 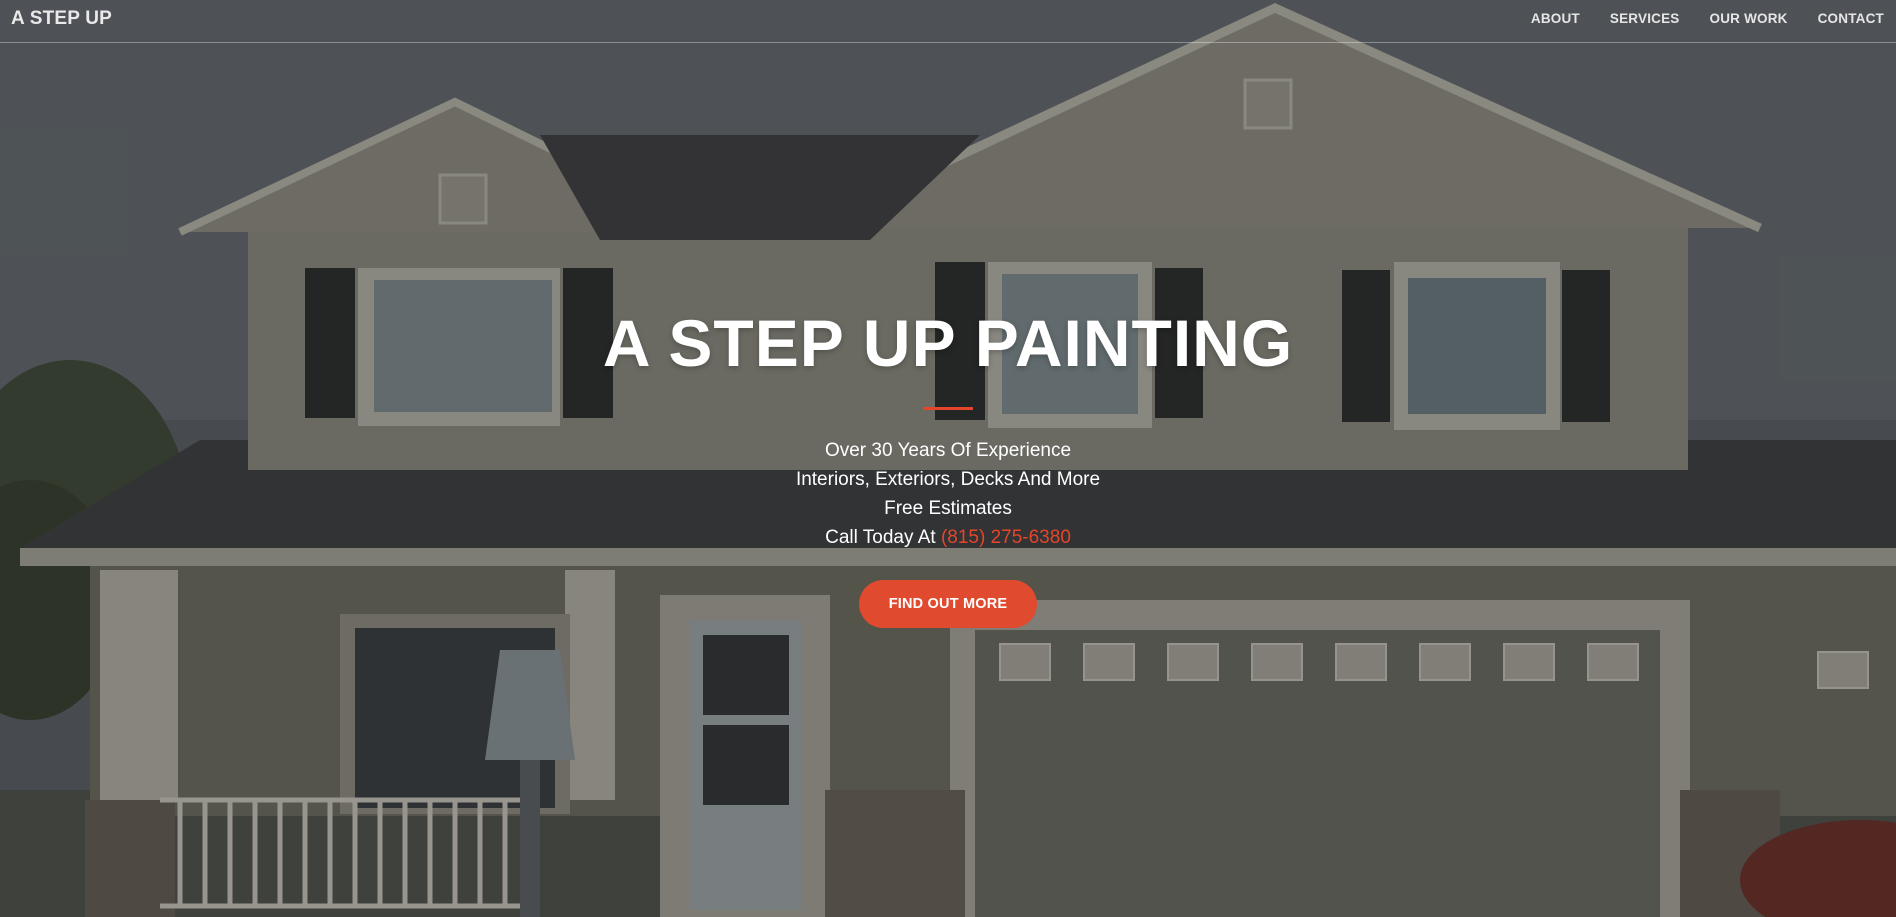 I want to click on tagline-estimates: Free Estimates, so click(x=948, y=508).